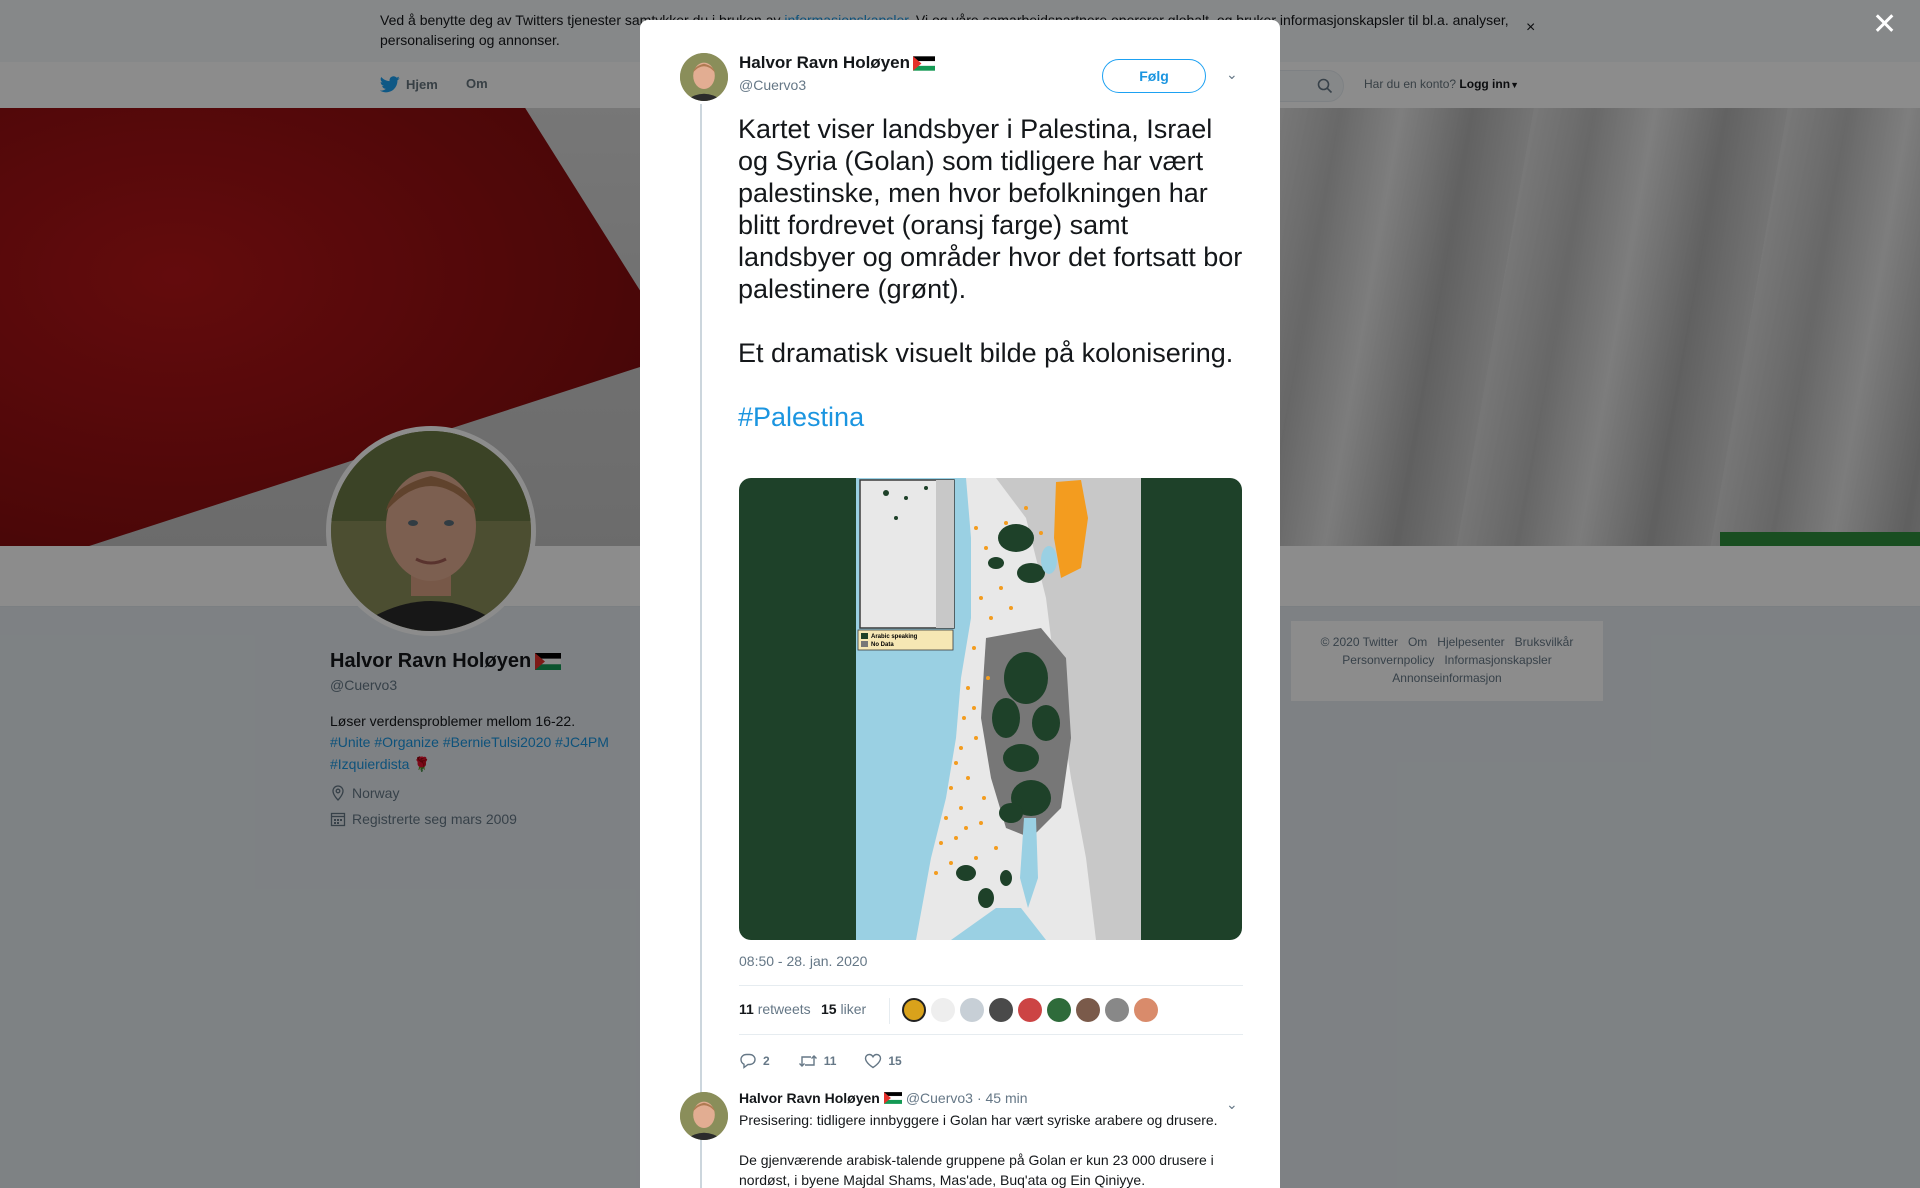  What do you see at coordinates (809, 1098) in the screenshot?
I see `reply-author-name: Halvor Ravn Holøyen` at bounding box center [809, 1098].